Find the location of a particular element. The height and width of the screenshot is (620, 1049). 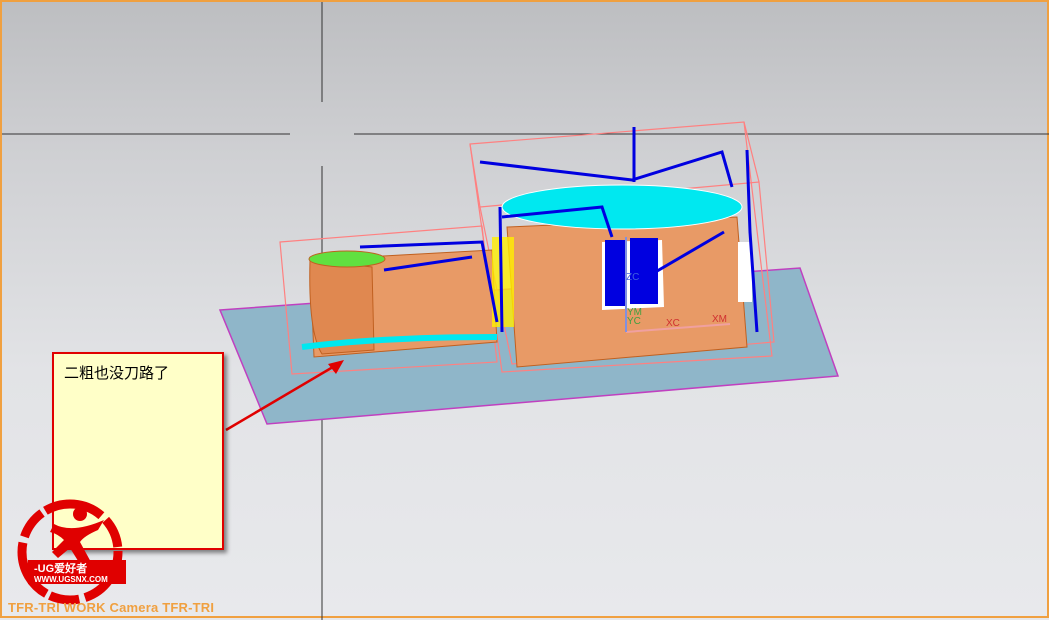

part-right-body is located at coordinates (622, 276).